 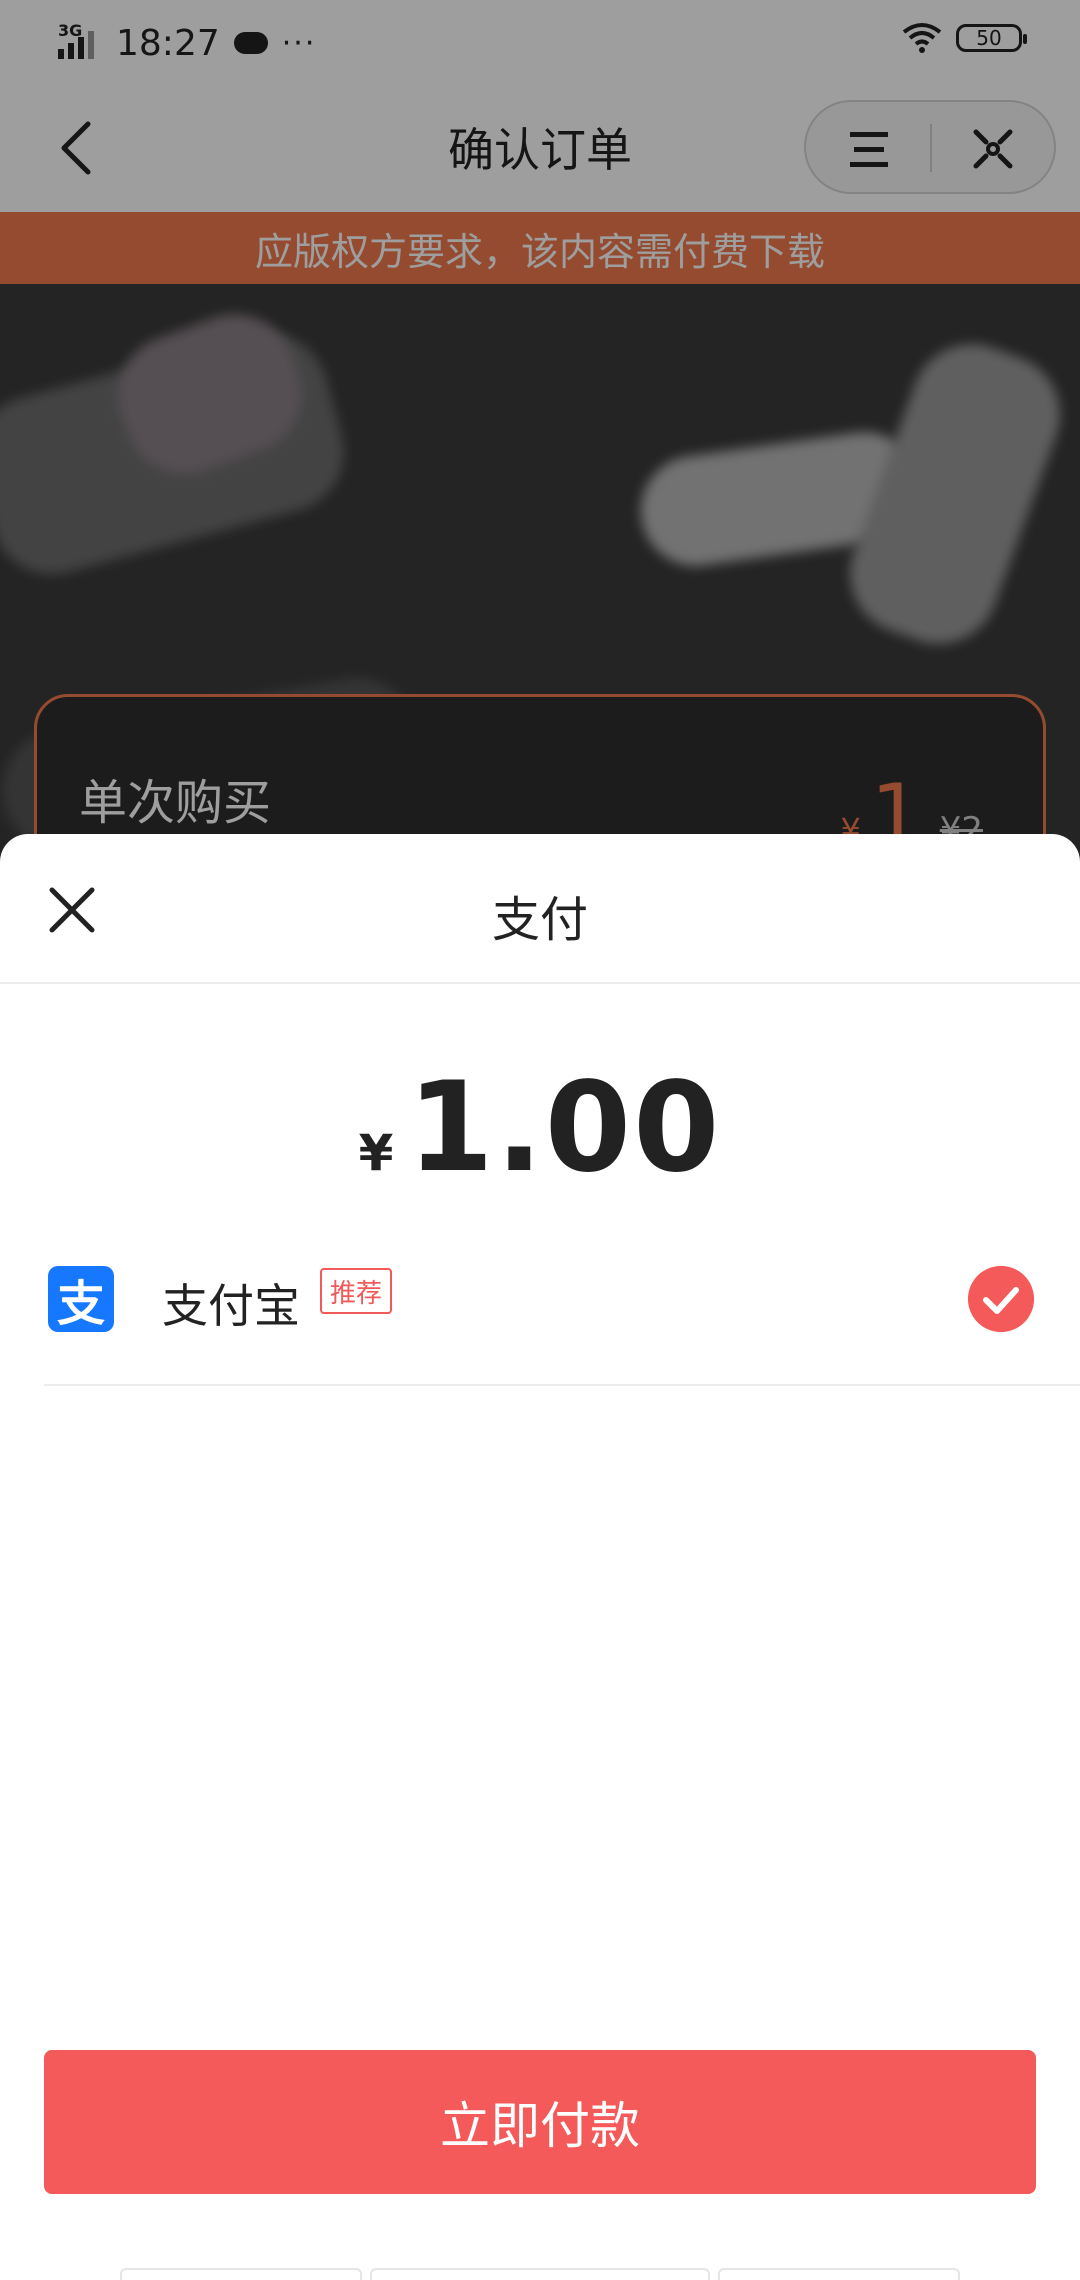 What do you see at coordinates (540, 2122) in the screenshot?
I see `pay-now-button: 立即付款` at bounding box center [540, 2122].